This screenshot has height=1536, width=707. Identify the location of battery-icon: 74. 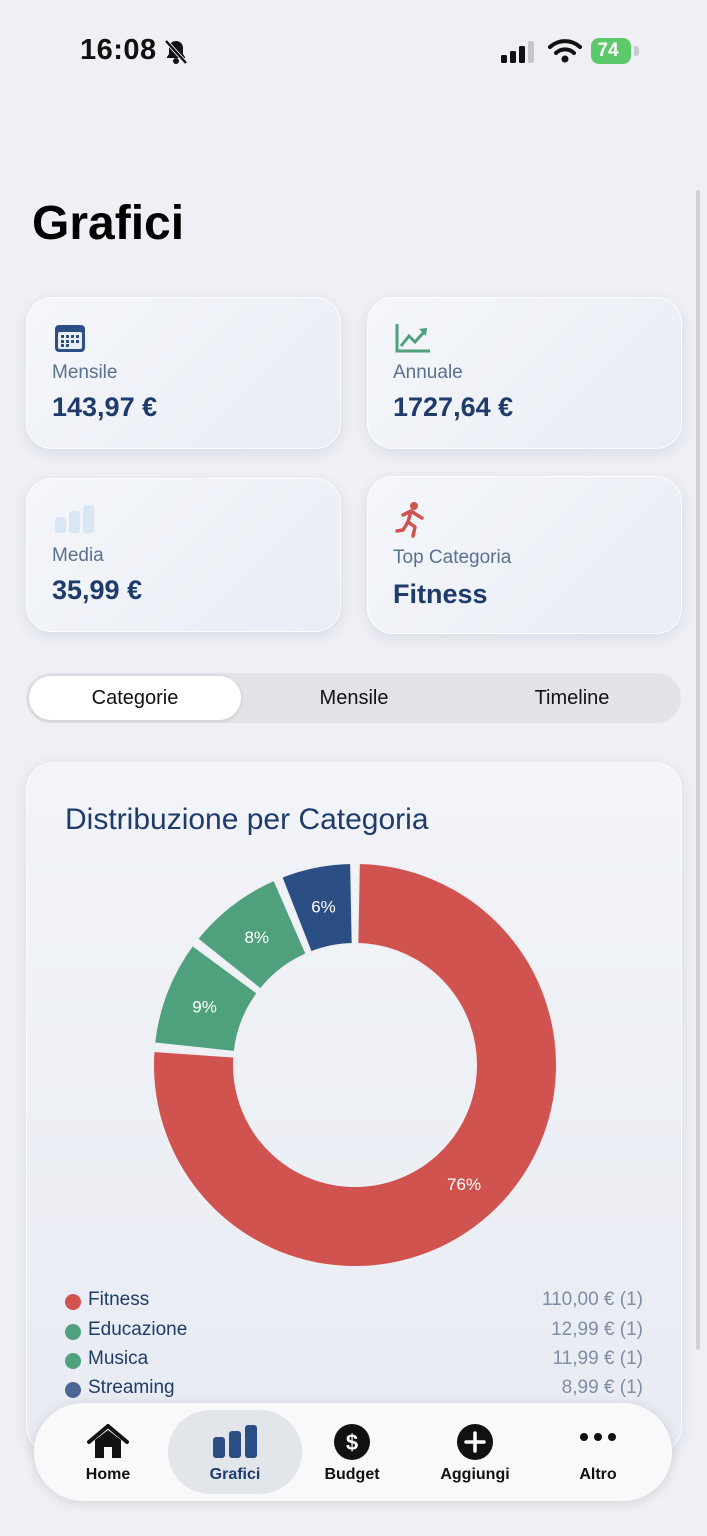
(611, 51).